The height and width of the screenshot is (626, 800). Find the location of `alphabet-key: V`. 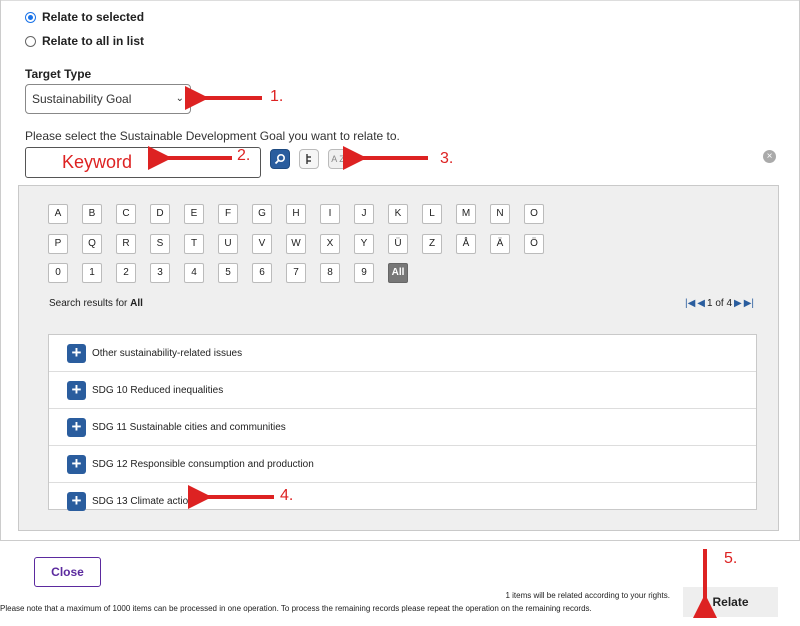

alphabet-key: V is located at coordinates (262, 243).